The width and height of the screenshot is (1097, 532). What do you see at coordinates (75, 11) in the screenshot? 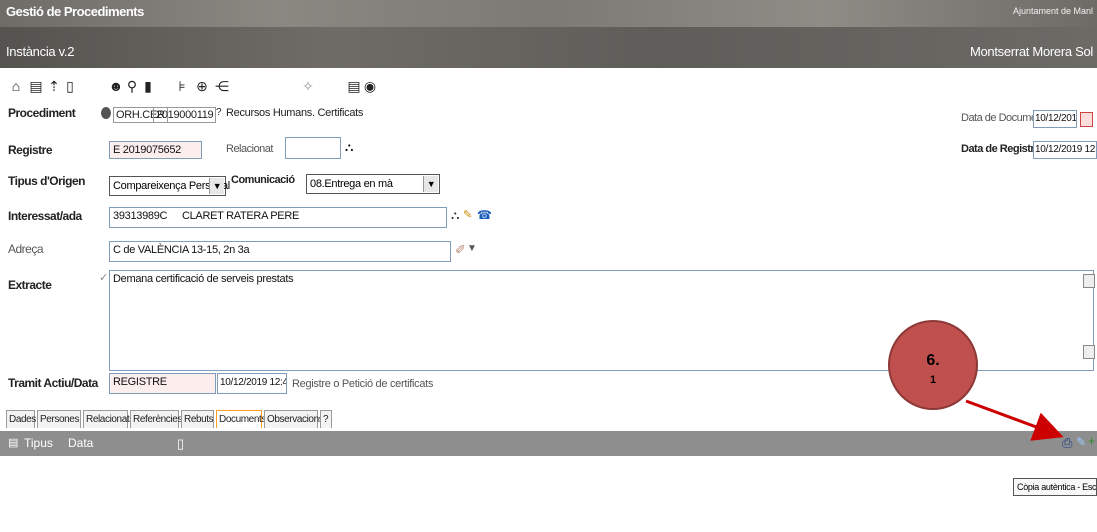
I see `app-title: Gestió de Procediments` at bounding box center [75, 11].